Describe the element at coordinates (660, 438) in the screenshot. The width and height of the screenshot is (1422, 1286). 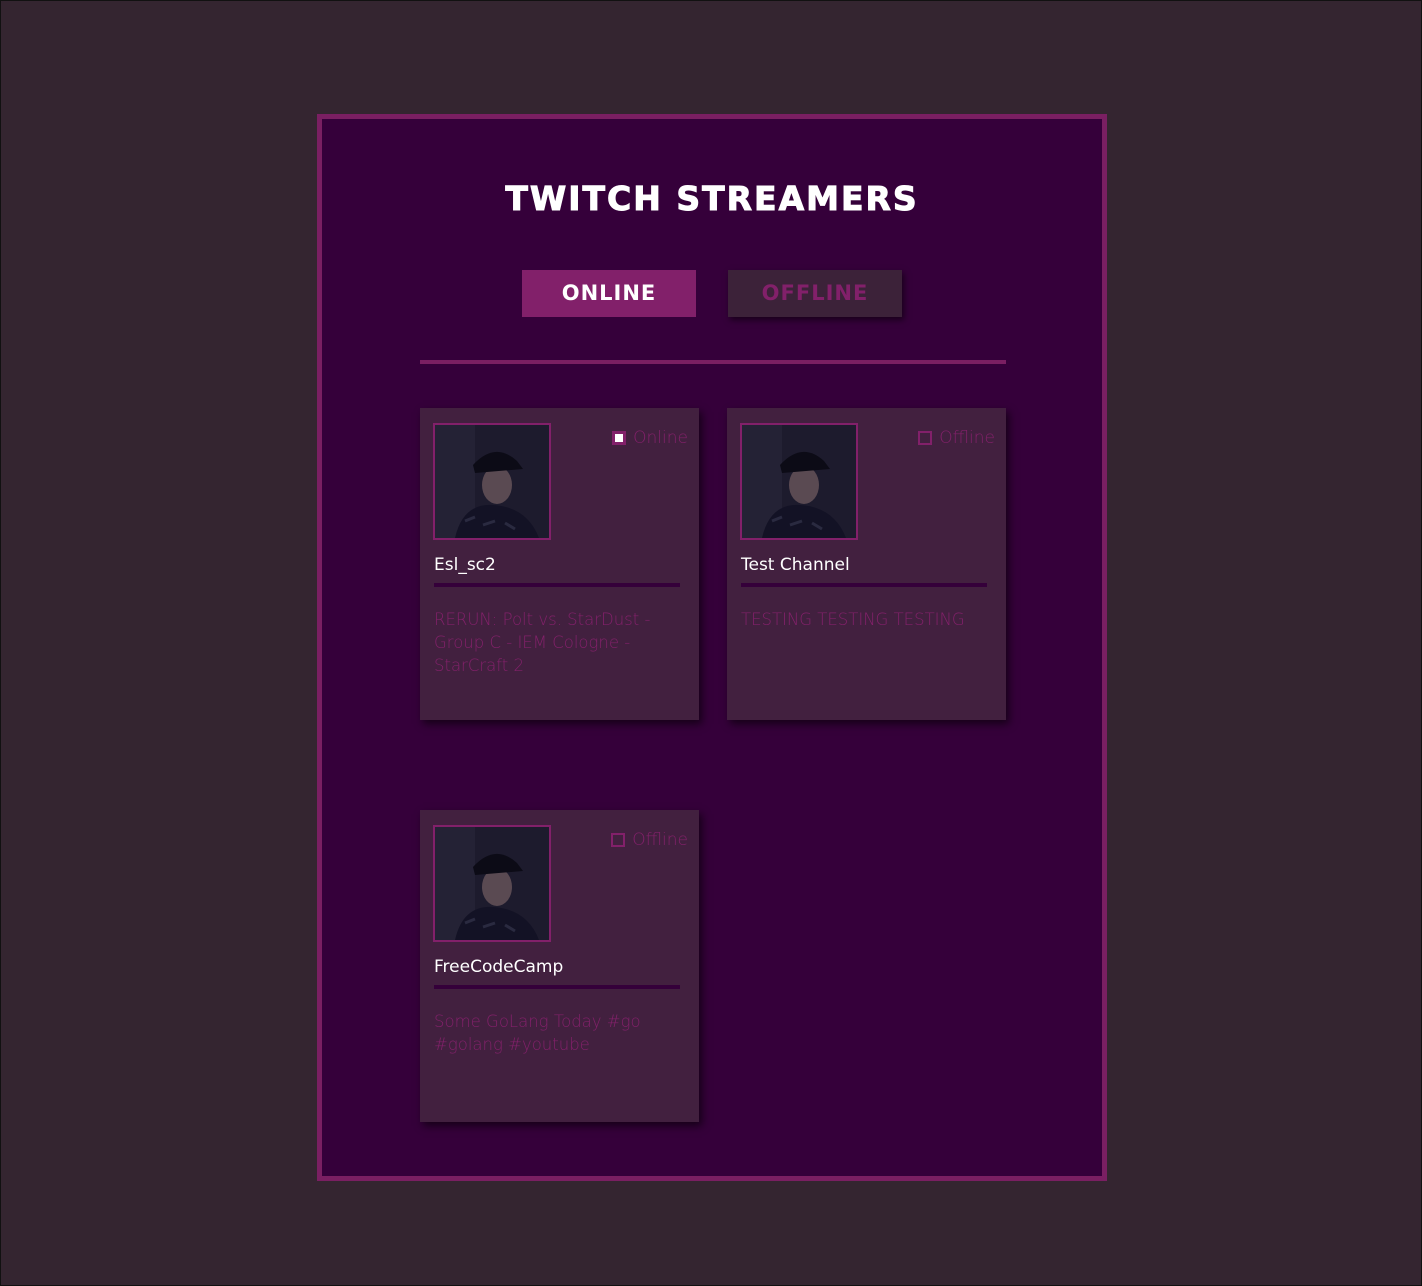
I see `status-label: Online` at that location.